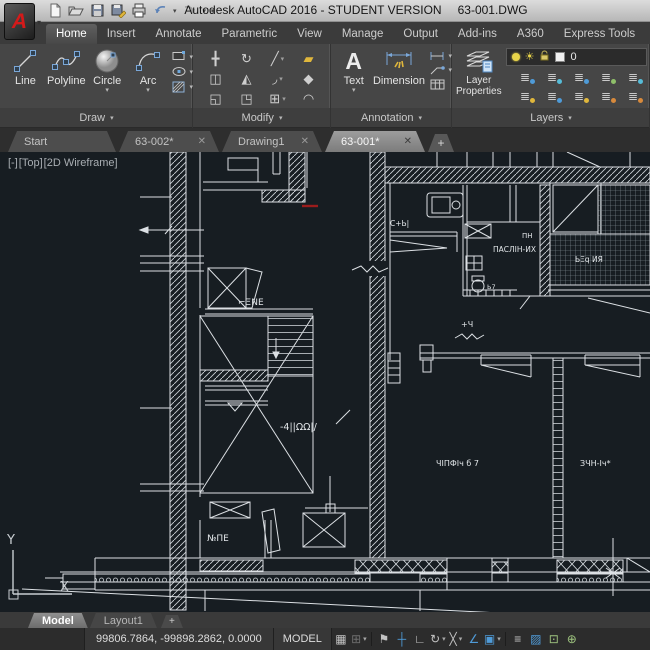 The width and height of the screenshot is (650, 650). I want to click on model-tab: Model, so click(58, 620).